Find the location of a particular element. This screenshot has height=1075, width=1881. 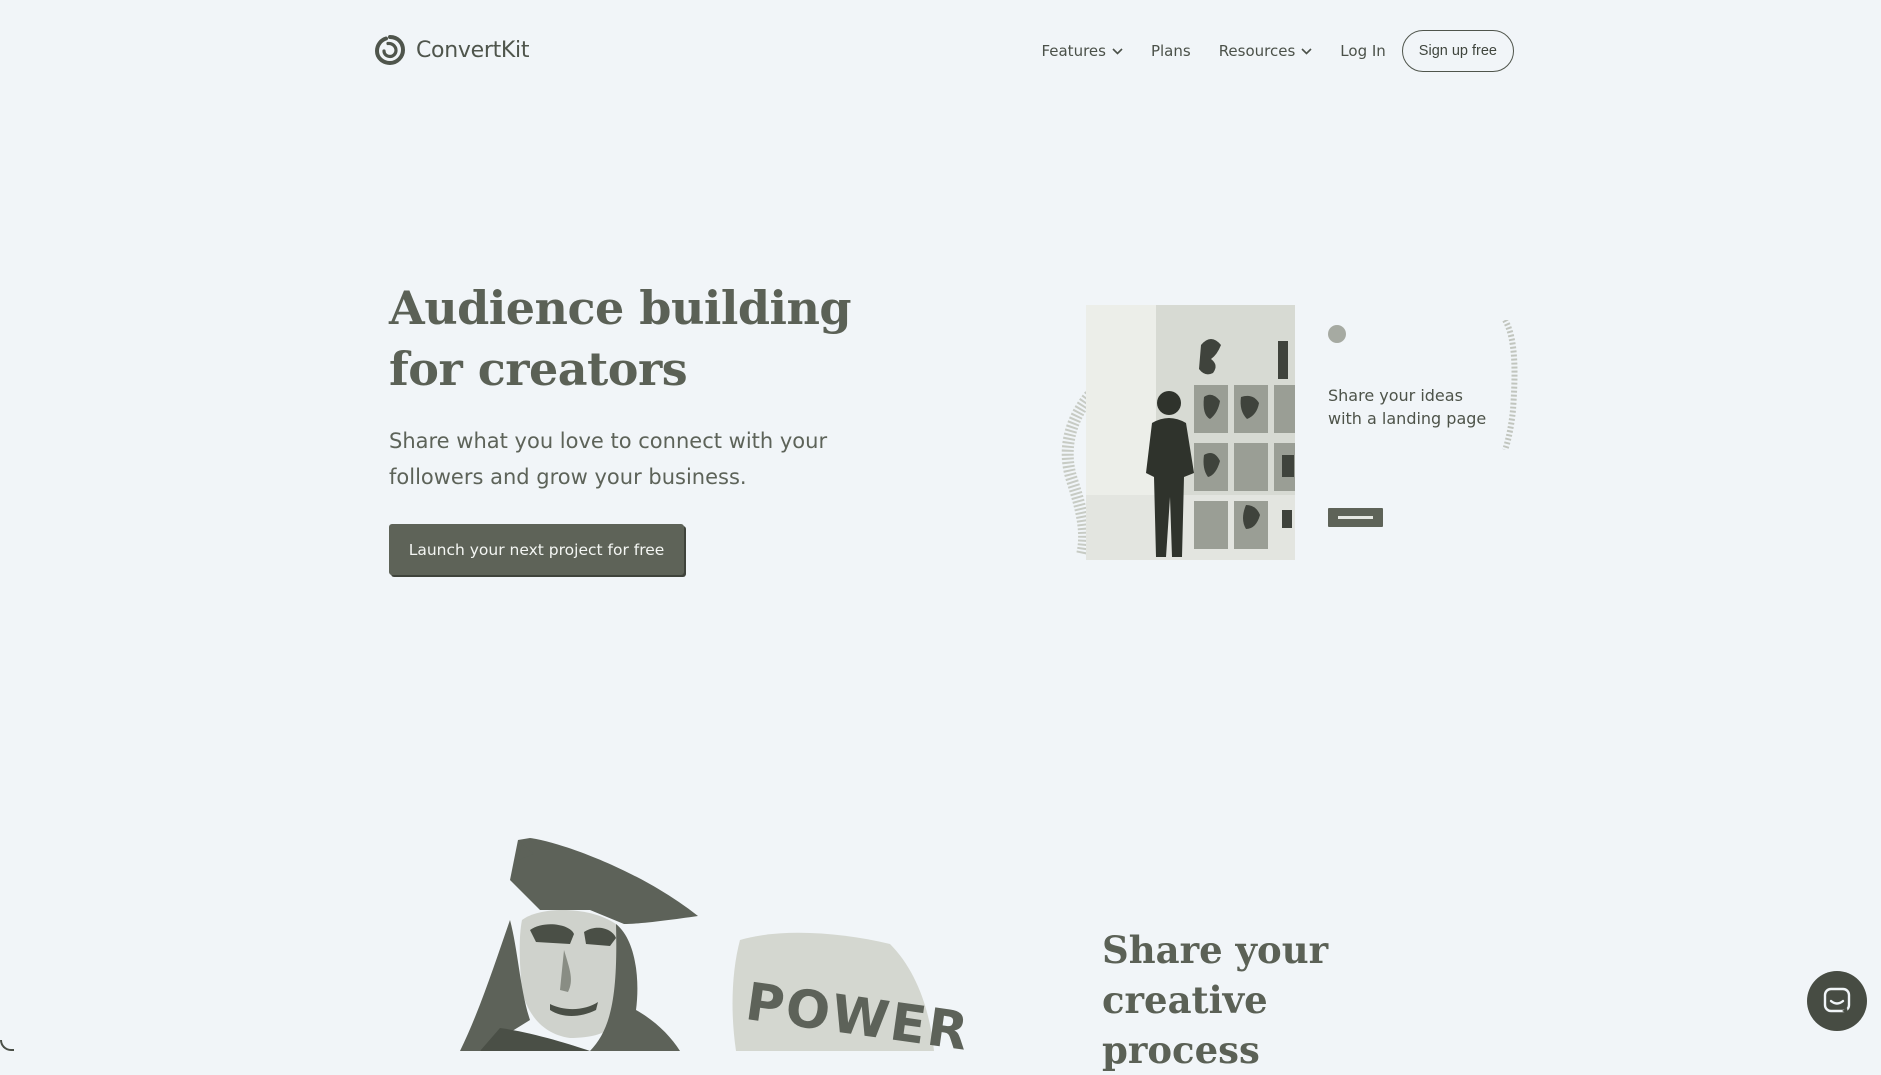

nav-features: Features is located at coordinates (1082, 51).